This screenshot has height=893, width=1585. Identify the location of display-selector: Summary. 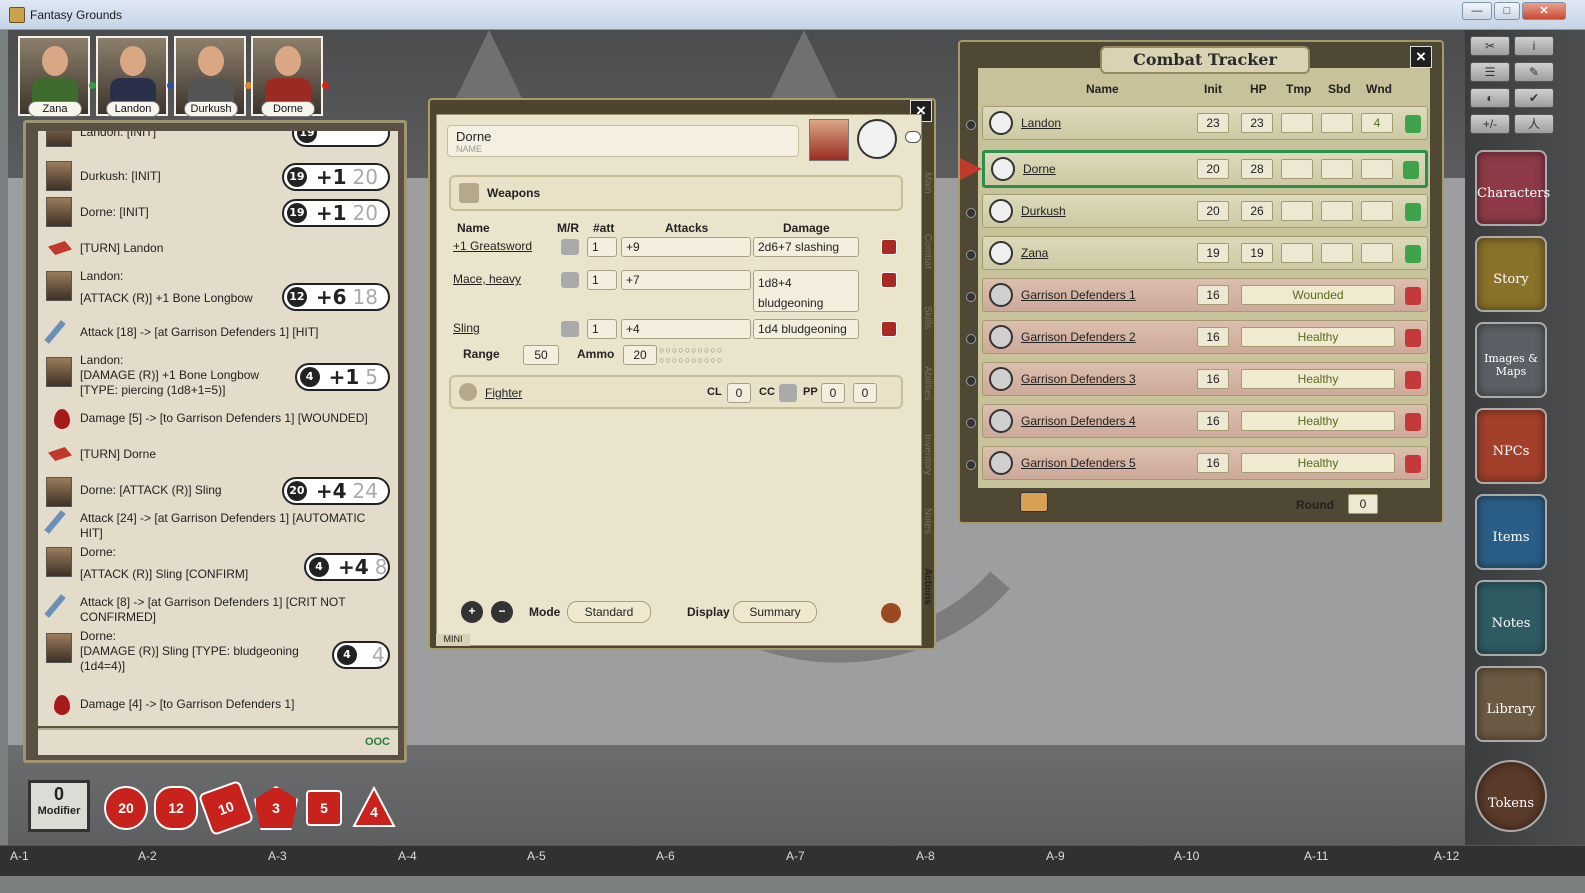
(775, 612).